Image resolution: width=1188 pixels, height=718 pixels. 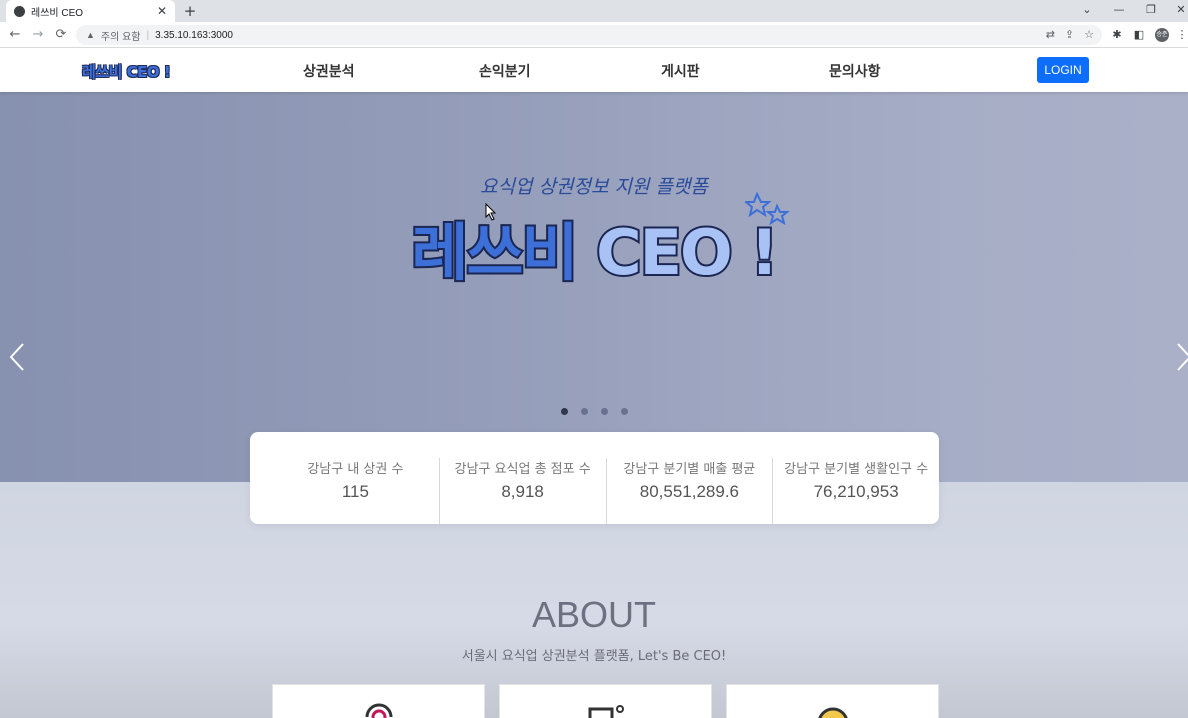 I want to click on stat-item: 강남구 분기별 매출 평균 80,551,289.6, so click(x=689, y=491).